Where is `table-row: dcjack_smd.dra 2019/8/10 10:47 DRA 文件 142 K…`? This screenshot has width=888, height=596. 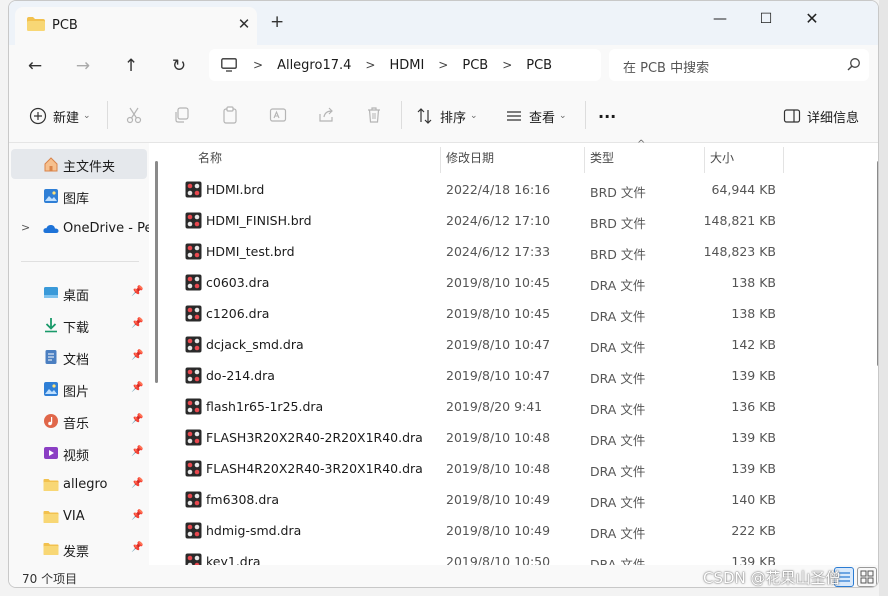 table-row: dcjack_smd.dra 2019/8/10 10:47 DRA 文件 142 K… is located at coordinates (514, 344).